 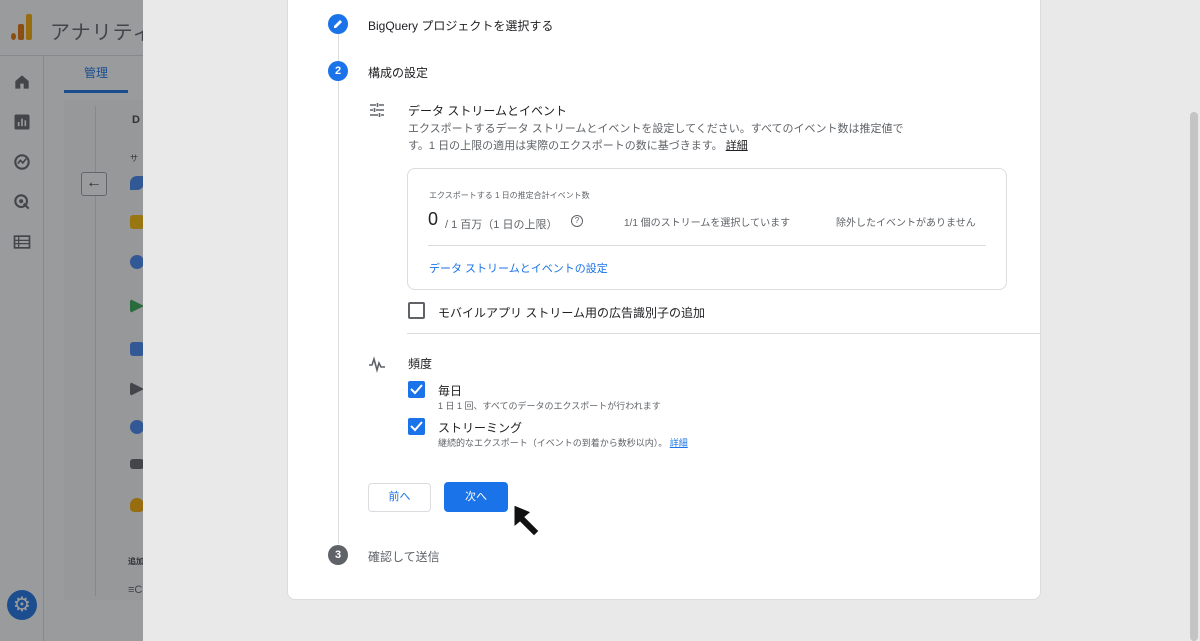 I want to click on estimate-divider, so click(x=707, y=245).